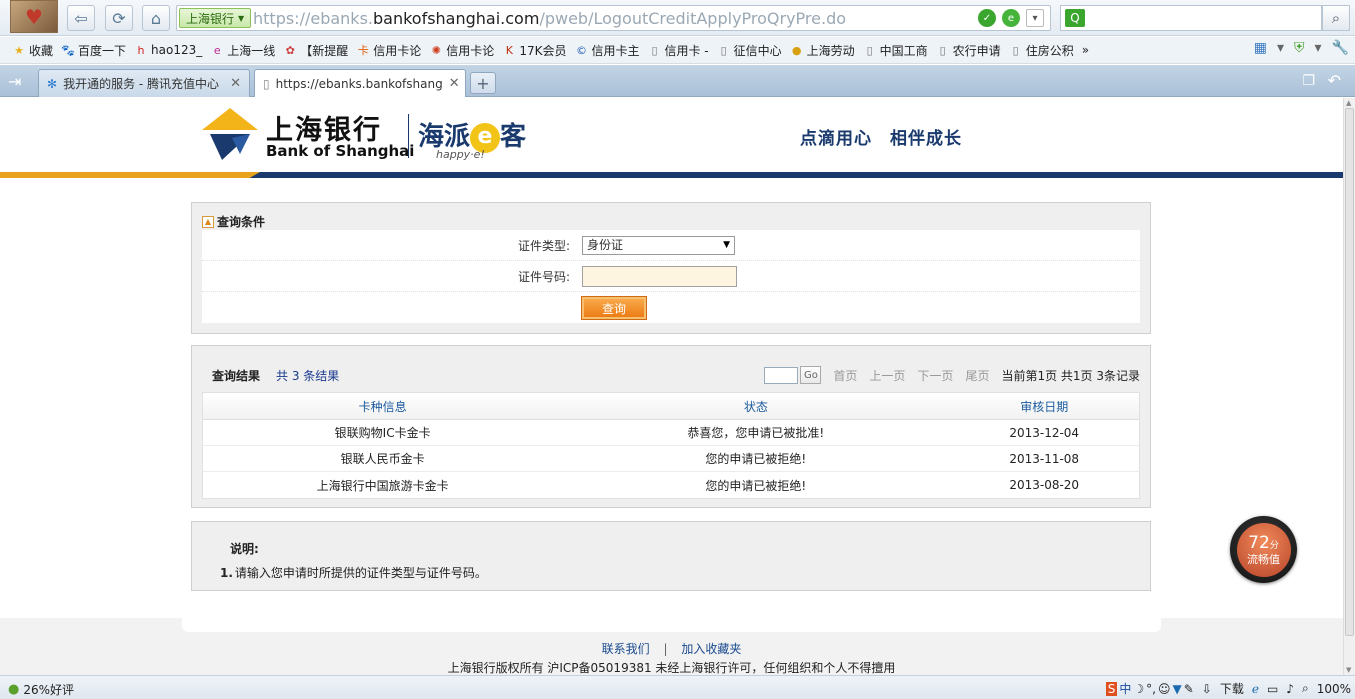  Describe the element at coordinates (93, 50) in the screenshot. I see `bookmark-item: 🐾 百度一下` at that location.